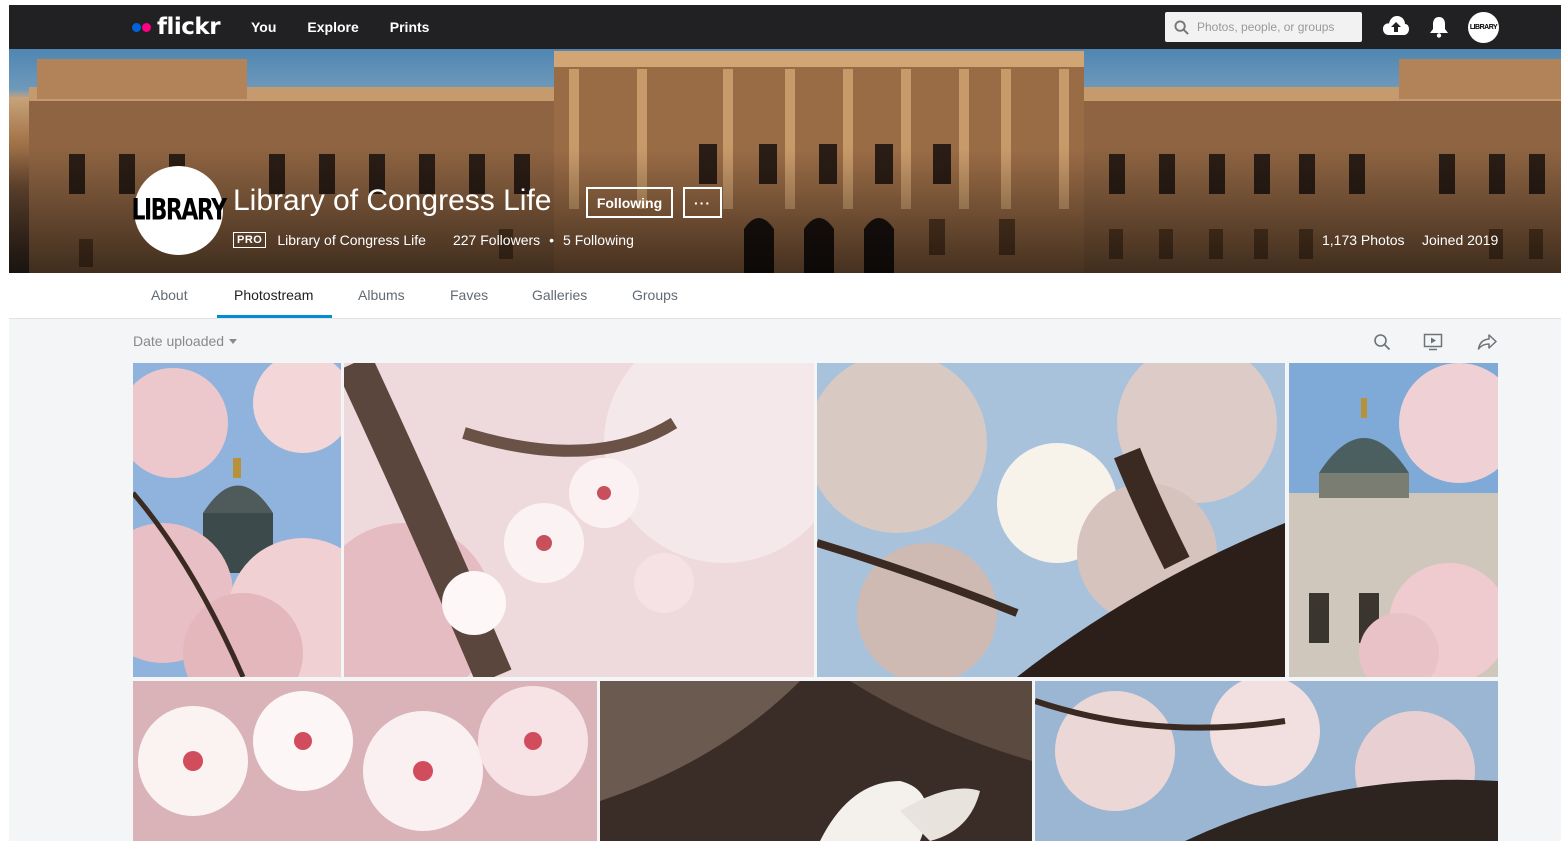  I want to click on sort-dropdown: Date uploaded, so click(185, 341).